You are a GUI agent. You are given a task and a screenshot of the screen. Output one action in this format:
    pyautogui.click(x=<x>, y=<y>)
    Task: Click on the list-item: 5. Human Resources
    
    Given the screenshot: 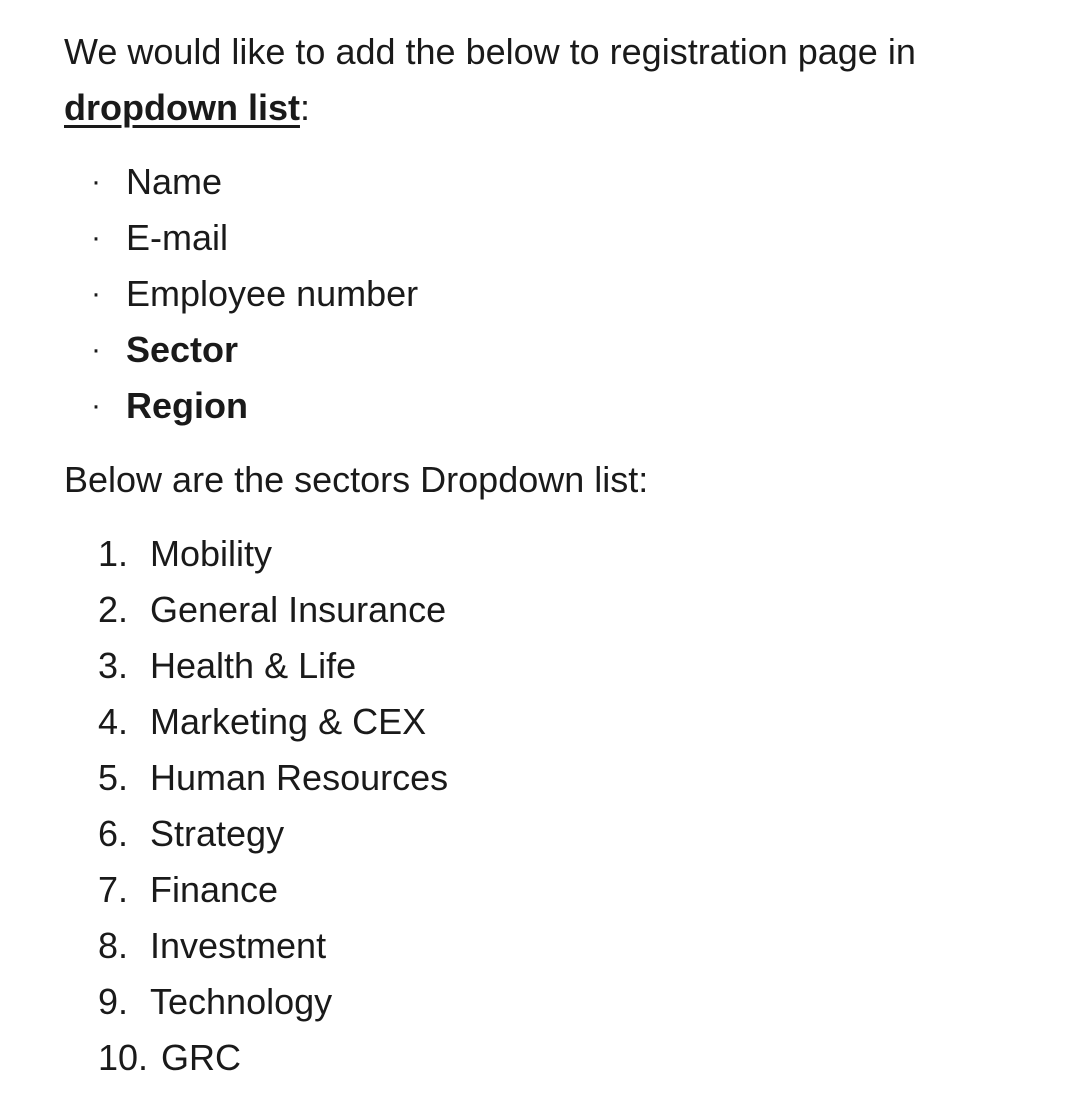 What is the action you would take?
    pyautogui.click(x=544, y=778)
    